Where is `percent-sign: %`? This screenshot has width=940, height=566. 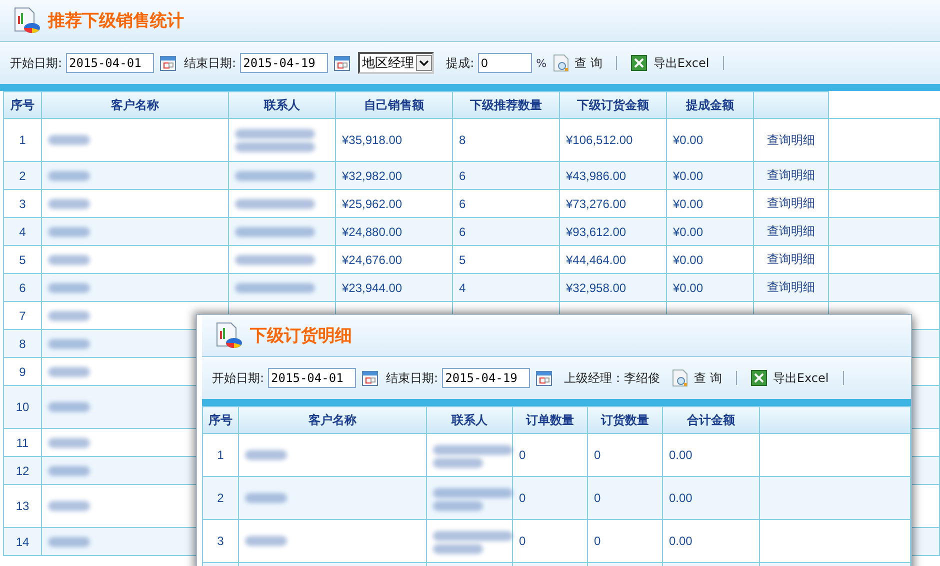
percent-sign: % is located at coordinates (541, 63).